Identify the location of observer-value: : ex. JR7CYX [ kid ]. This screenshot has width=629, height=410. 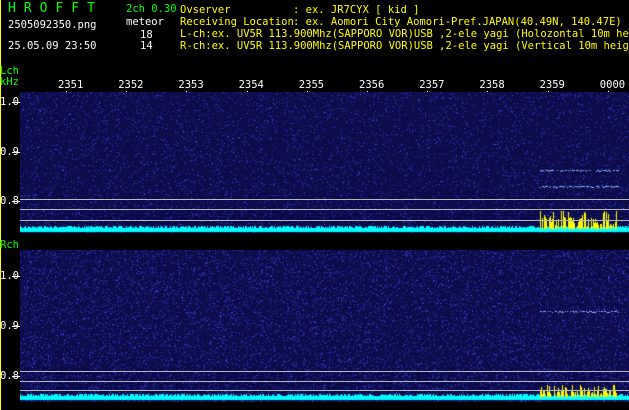
(356, 10).